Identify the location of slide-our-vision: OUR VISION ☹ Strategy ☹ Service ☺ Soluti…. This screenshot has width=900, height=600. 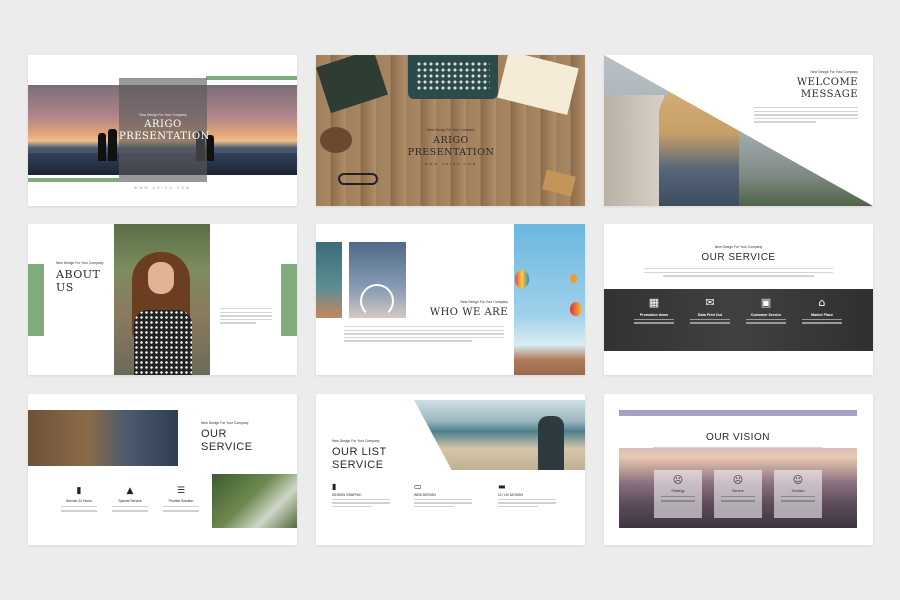
(738, 469).